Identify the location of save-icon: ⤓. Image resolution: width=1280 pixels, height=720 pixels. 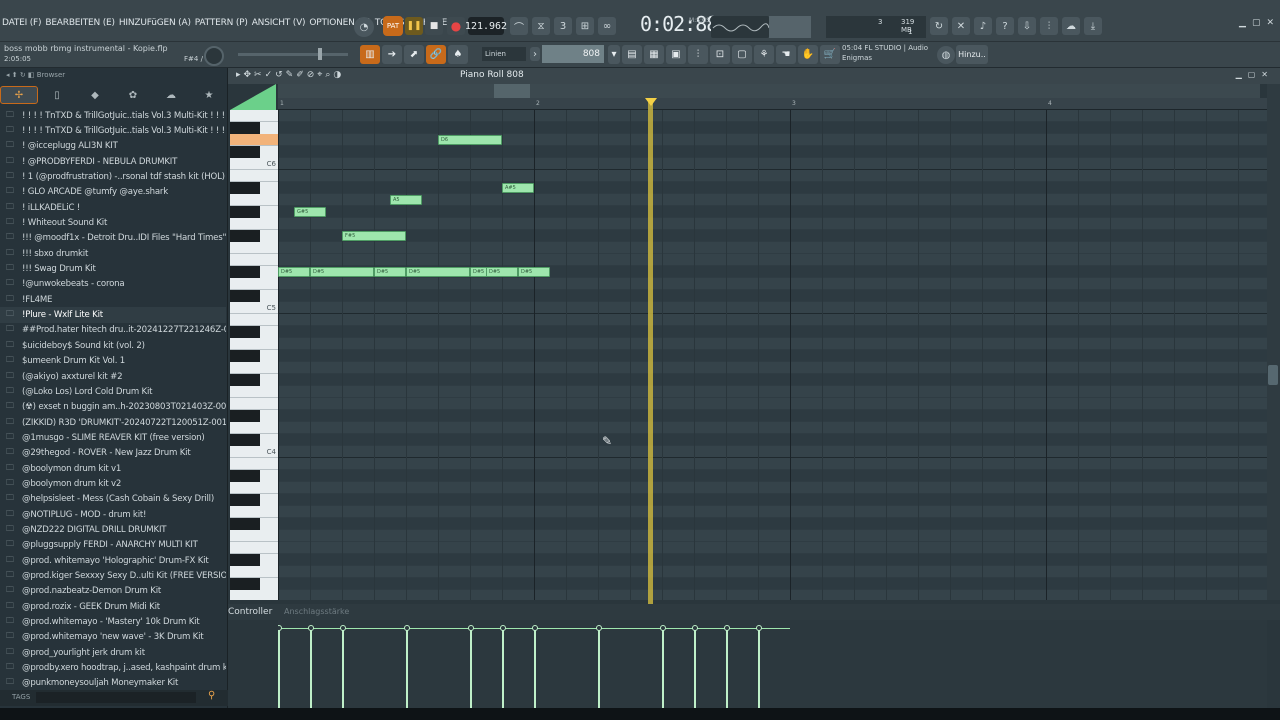
(1093, 26).